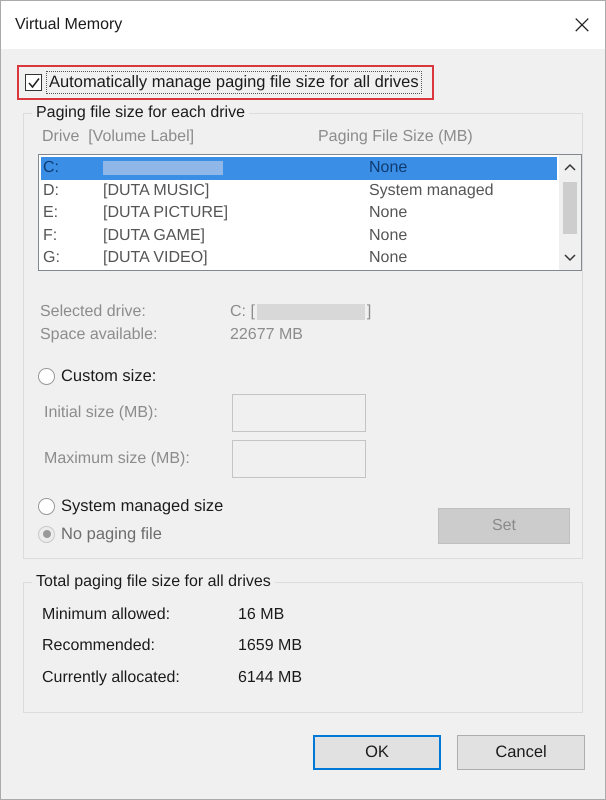 The height and width of the screenshot is (800, 606). Describe the element at coordinates (377, 752) in the screenshot. I see `ok-button: OK` at that location.